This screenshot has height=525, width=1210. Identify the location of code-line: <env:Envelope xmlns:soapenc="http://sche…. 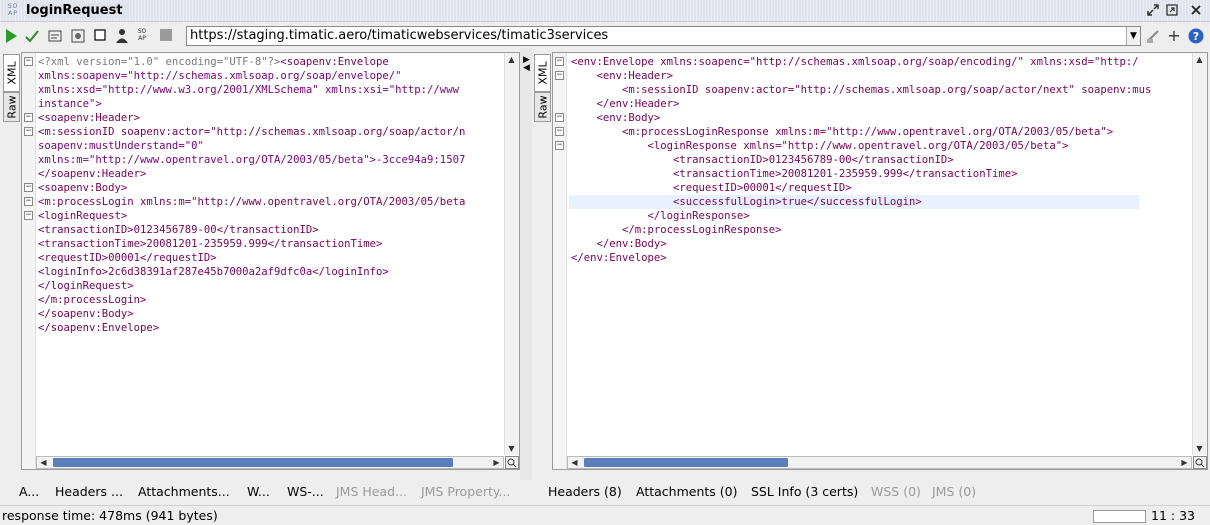
(861, 62).